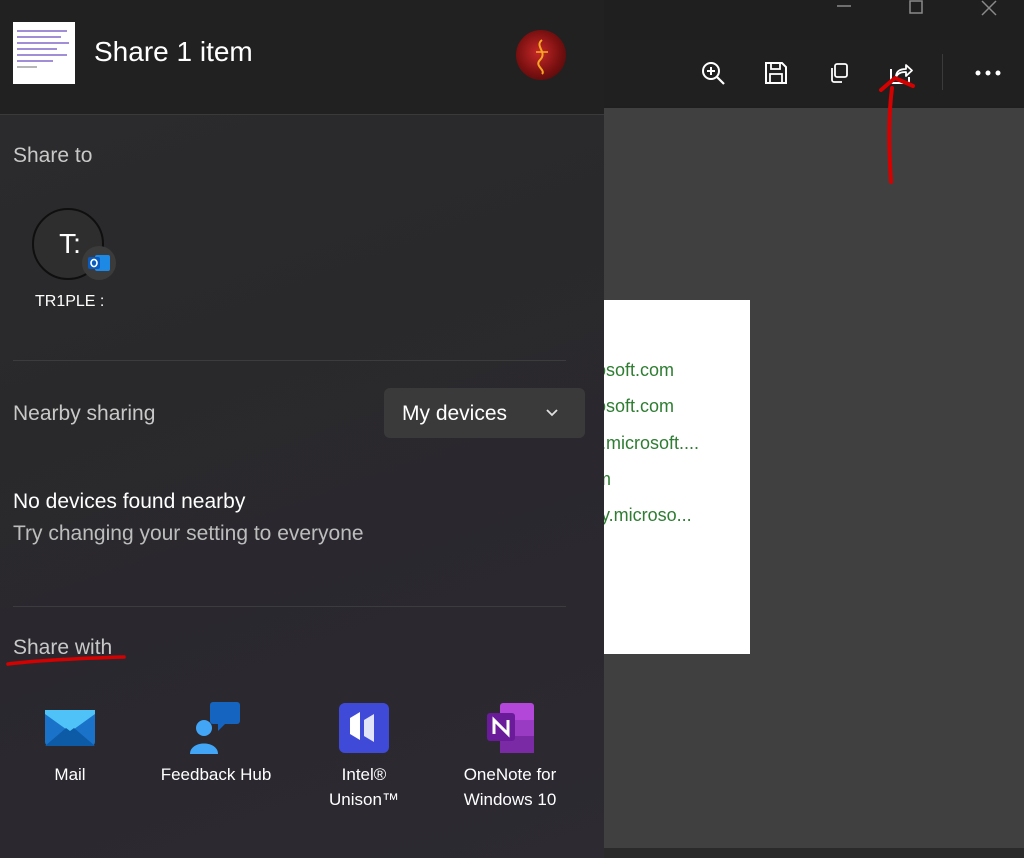  I want to click on mail-icon, so click(70, 728).